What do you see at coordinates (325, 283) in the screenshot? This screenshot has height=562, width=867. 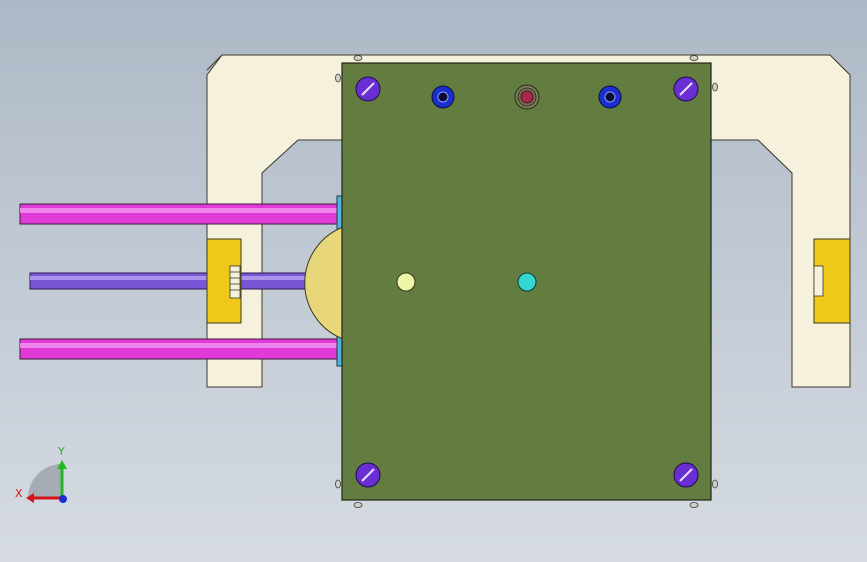 I see `half-disc` at bounding box center [325, 283].